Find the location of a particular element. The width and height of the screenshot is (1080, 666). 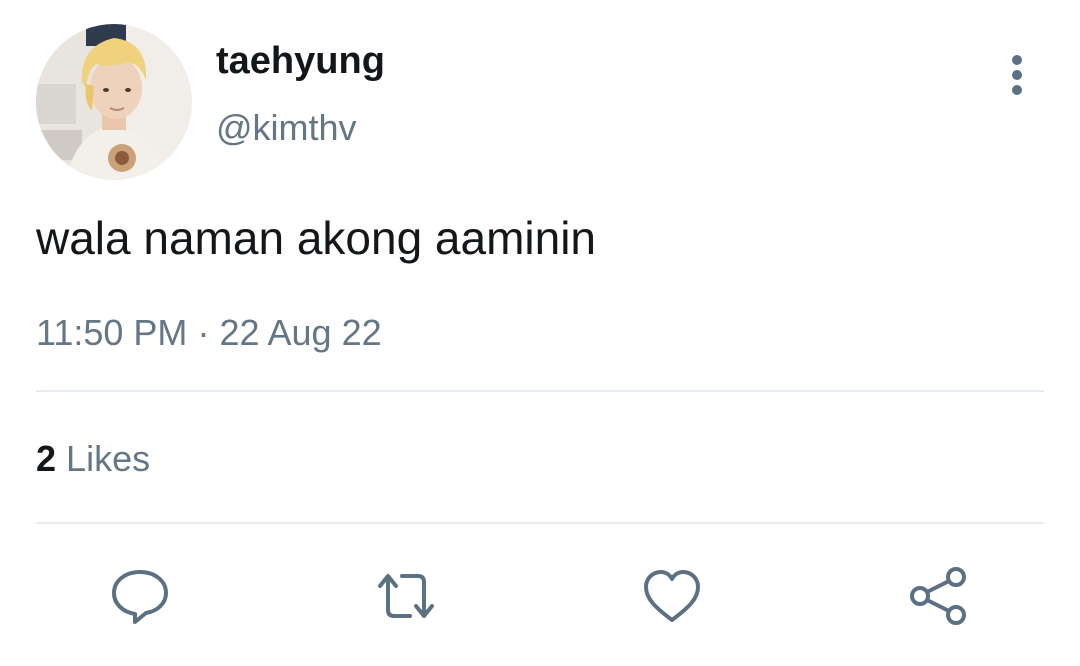

heart-icon is located at coordinates (672, 596).